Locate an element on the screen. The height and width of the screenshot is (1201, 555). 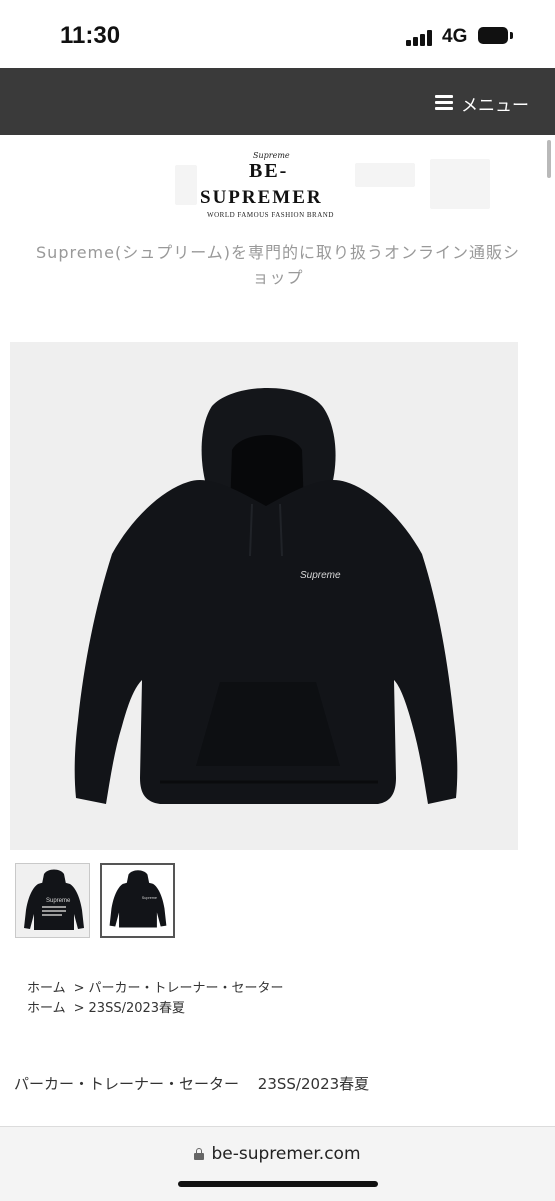
hoodie-back-thumb: Supreme is located at coordinates (52, 900).